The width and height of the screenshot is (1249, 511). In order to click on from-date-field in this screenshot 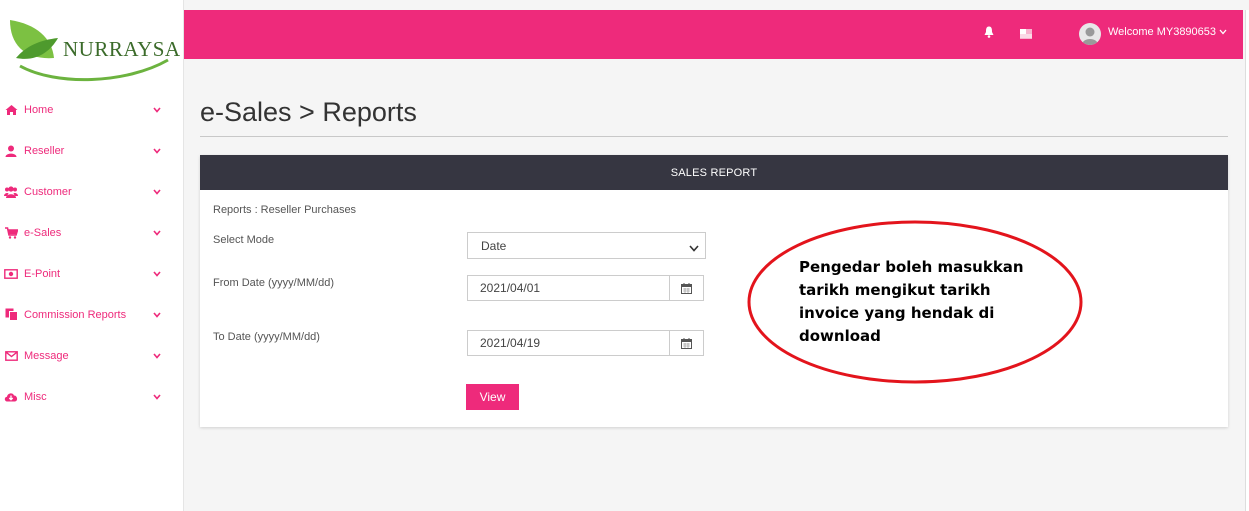, I will do `click(585, 288)`.